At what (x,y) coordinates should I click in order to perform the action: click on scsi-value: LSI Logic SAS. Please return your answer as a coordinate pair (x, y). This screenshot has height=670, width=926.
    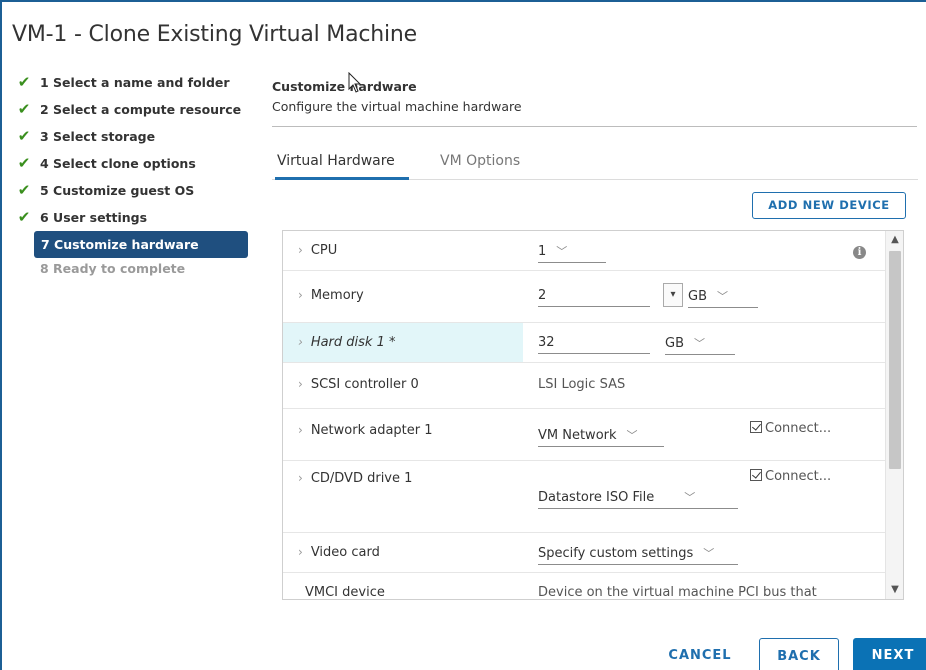
    Looking at the image, I should click on (582, 384).